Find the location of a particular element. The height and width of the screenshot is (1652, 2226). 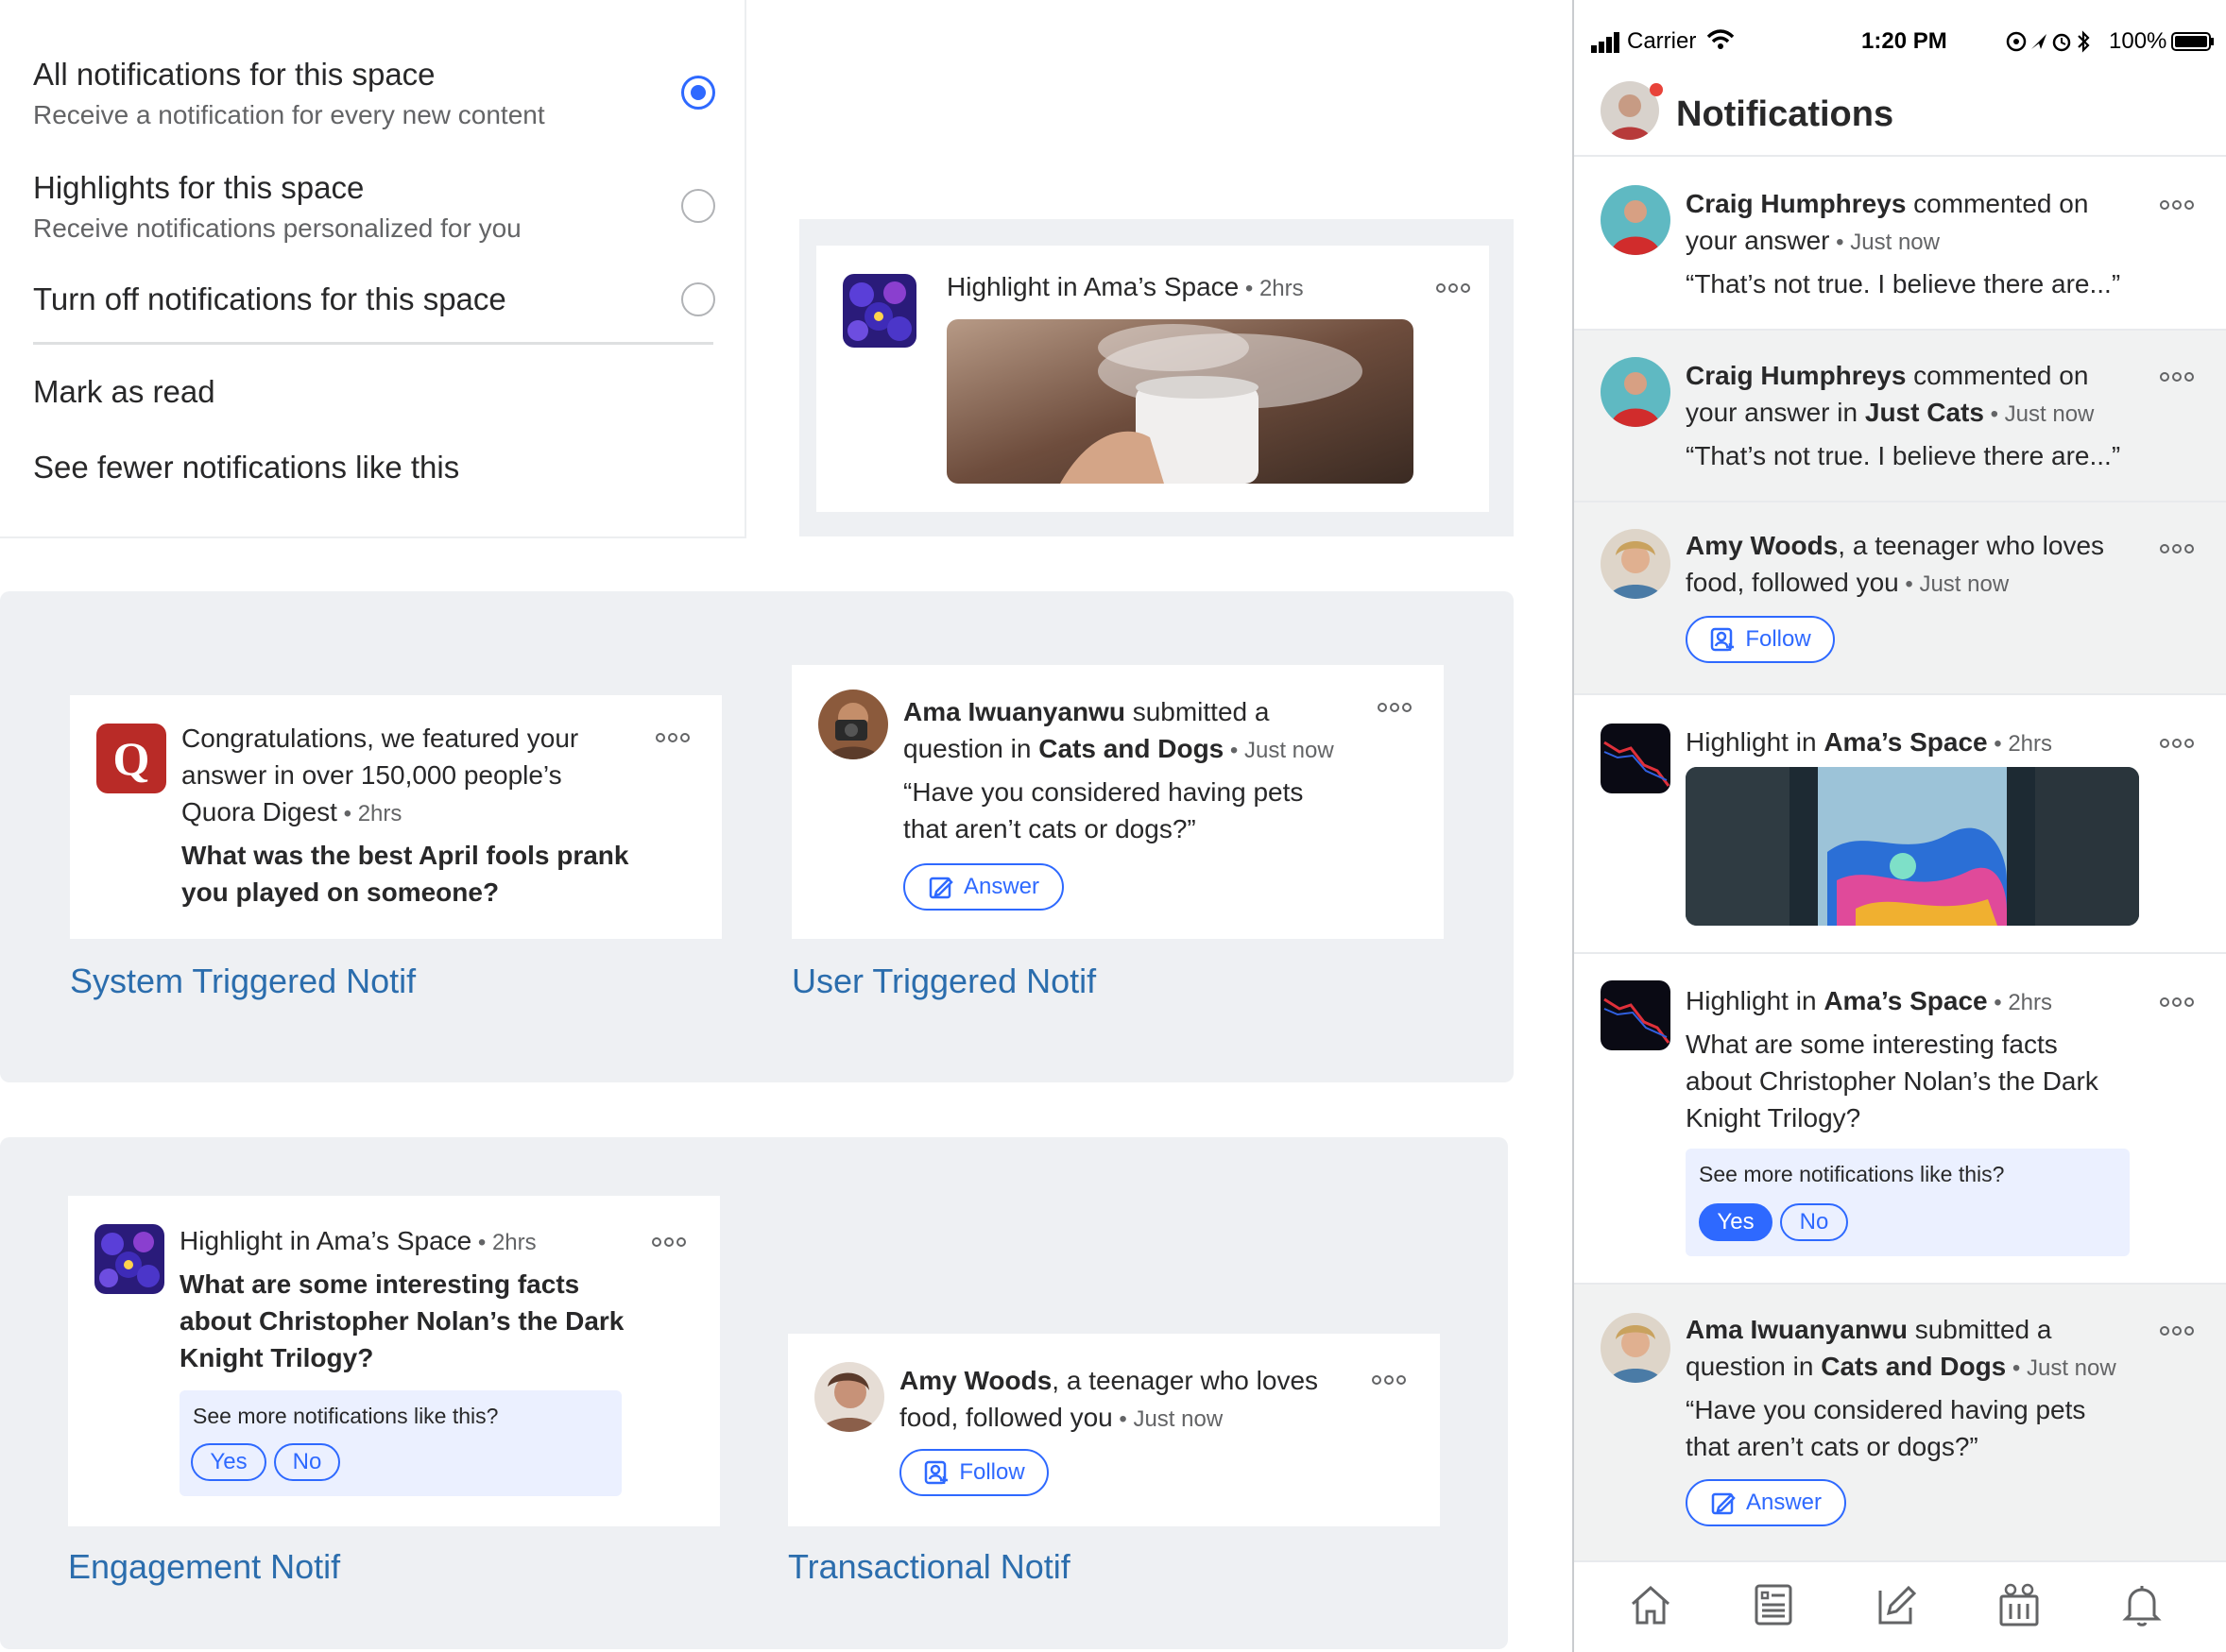

option-highlights-radio is located at coordinates (698, 206).